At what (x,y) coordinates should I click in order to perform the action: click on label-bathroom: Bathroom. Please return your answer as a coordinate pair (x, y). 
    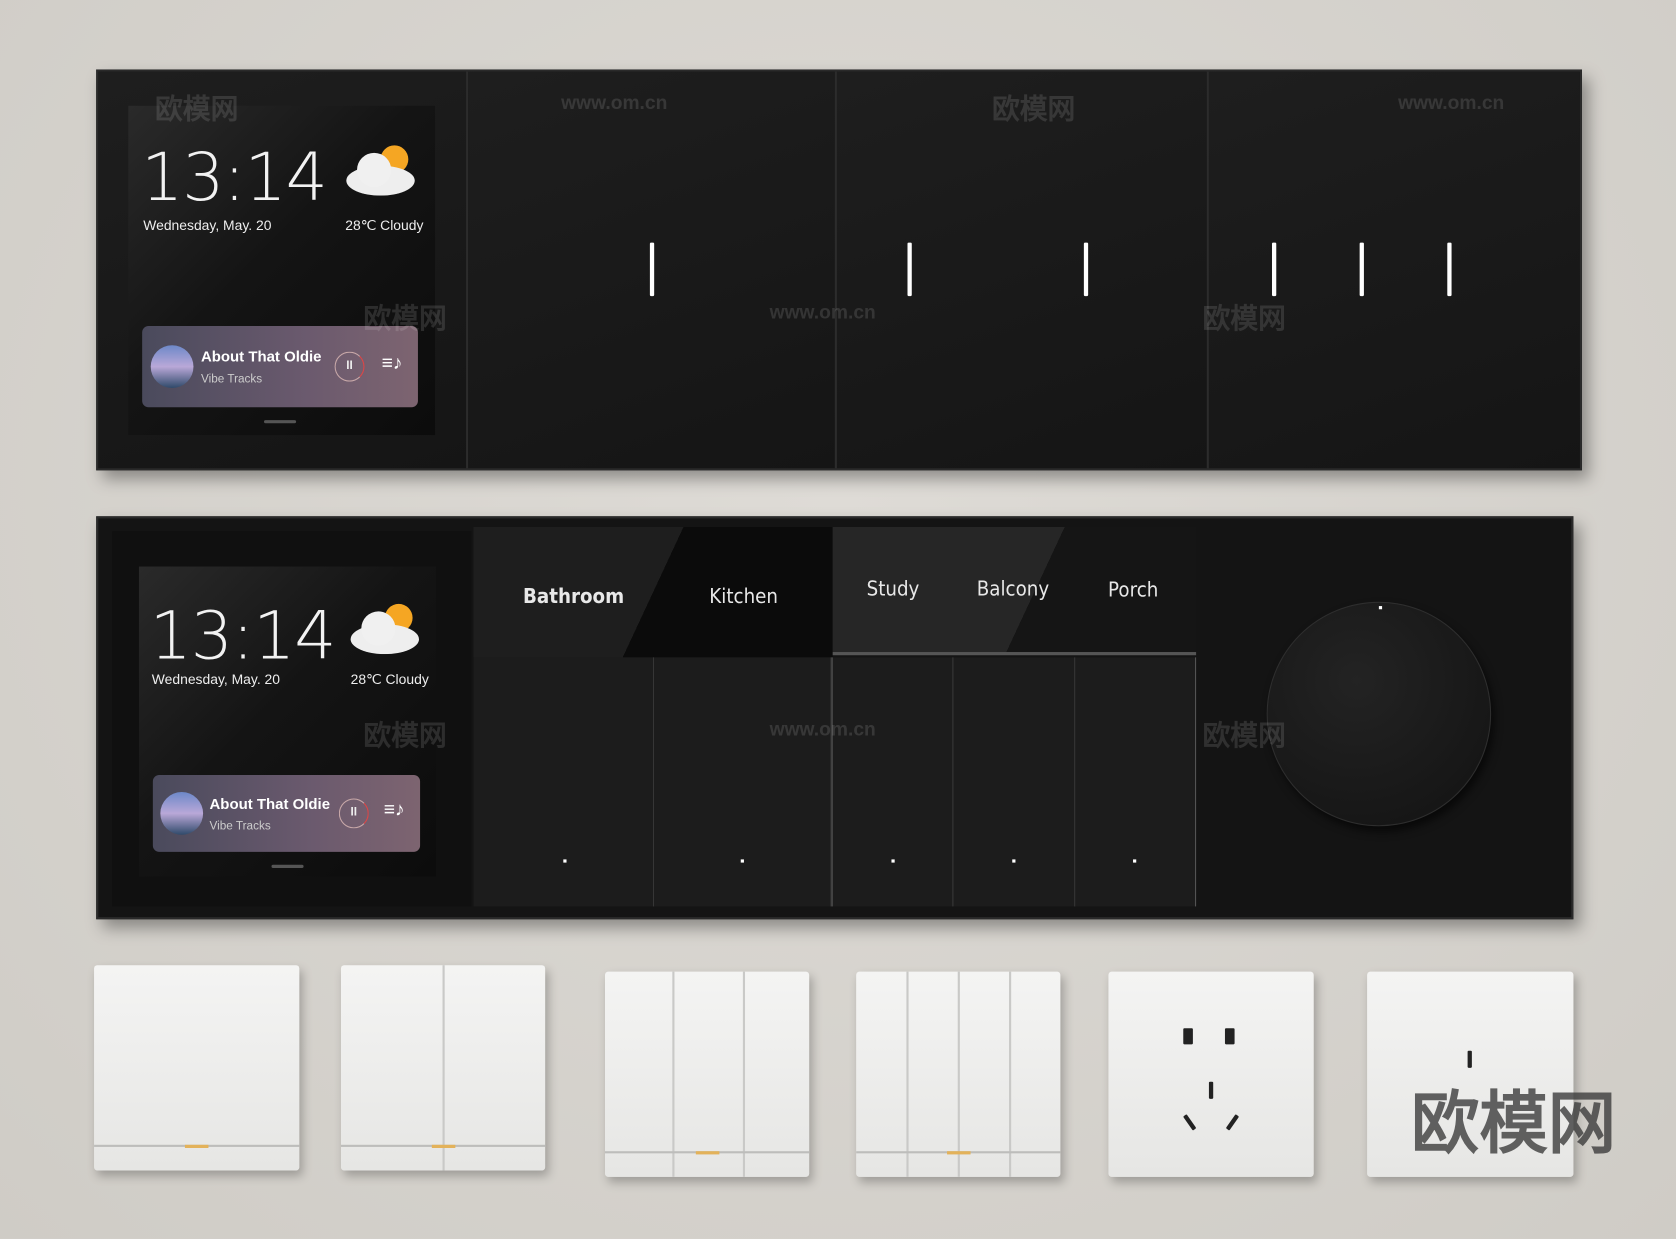
    Looking at the image, I should click on (573, 596).